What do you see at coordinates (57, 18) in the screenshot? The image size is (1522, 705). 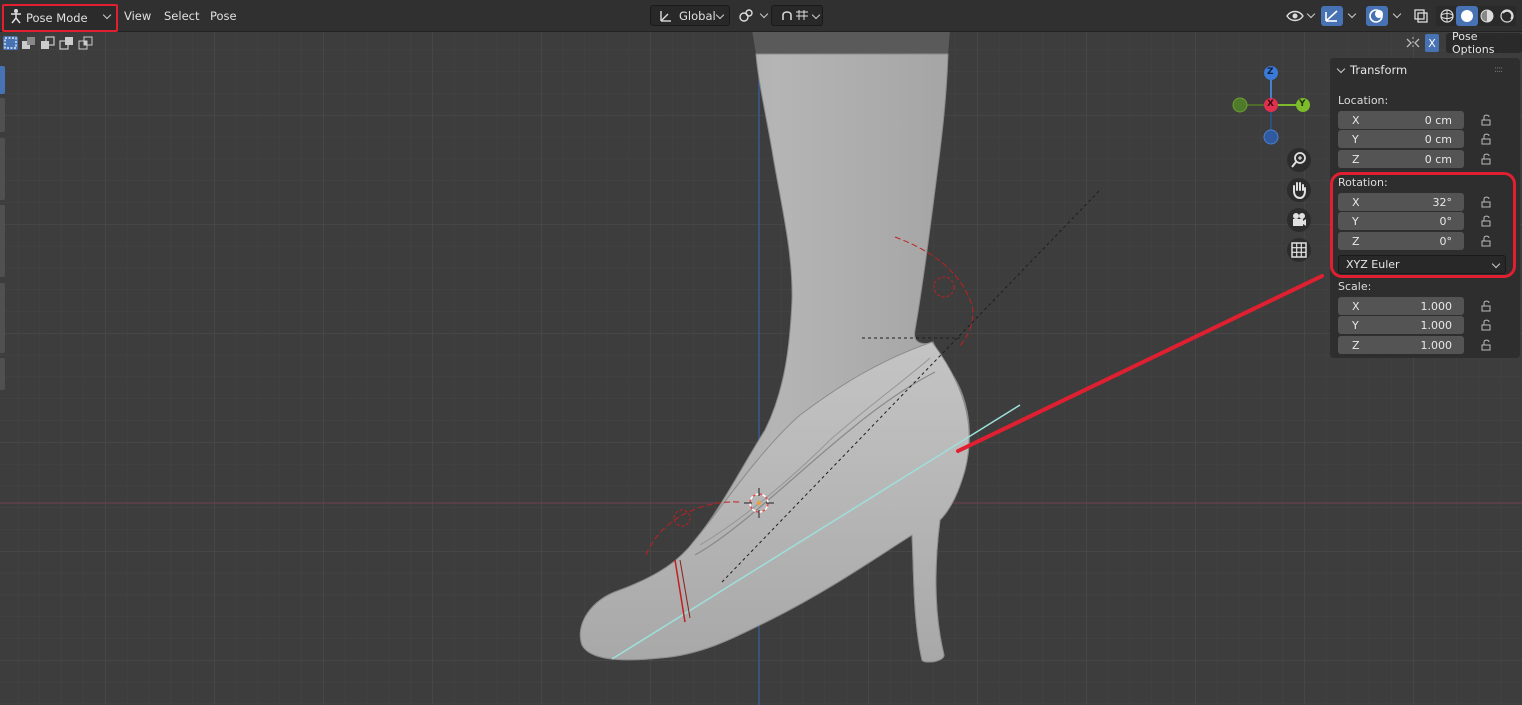 I see `mode-label: Pose Mode` at bounding box center [57, 18].